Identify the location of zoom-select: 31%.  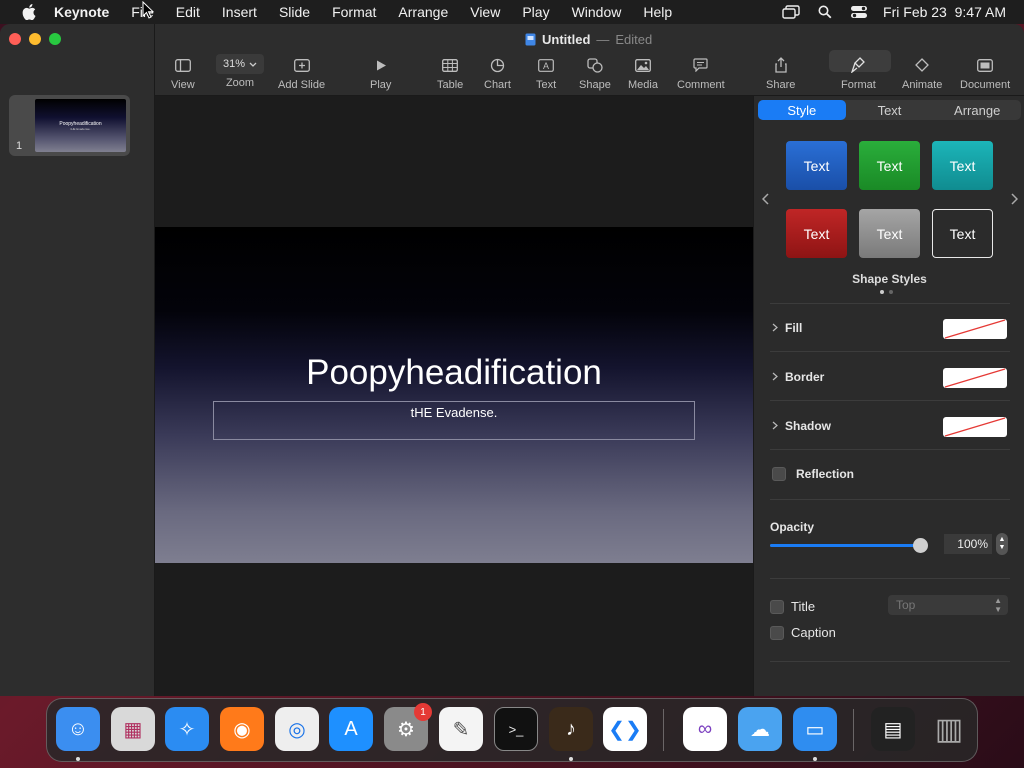
(240, 64).